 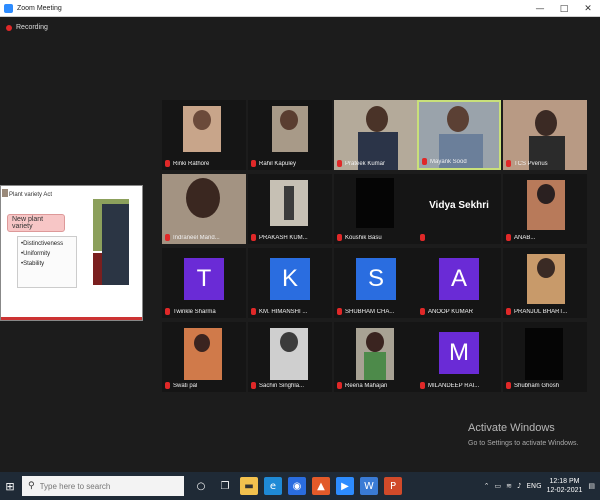 I want to click on activate-windows-title: Activate Windows, so click(x=511, y=428).